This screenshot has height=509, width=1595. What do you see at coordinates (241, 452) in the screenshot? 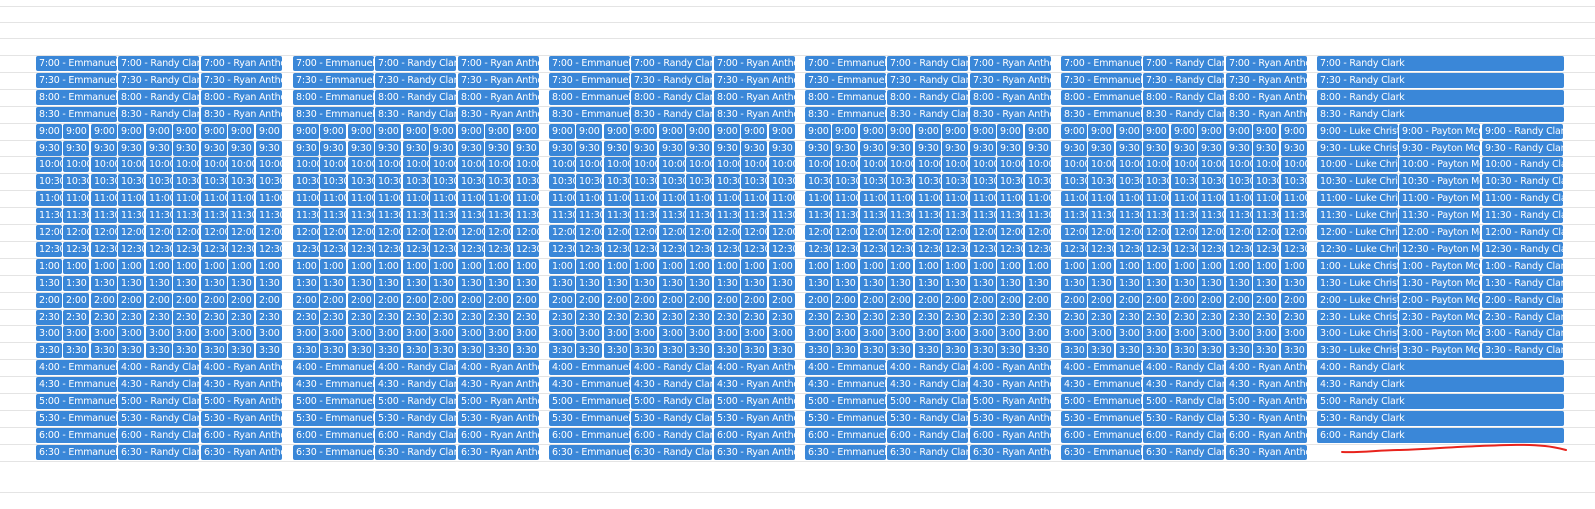
I see `appointment-slot: 6:30 - Ryan Anthon` at bounding box center [241, 452].